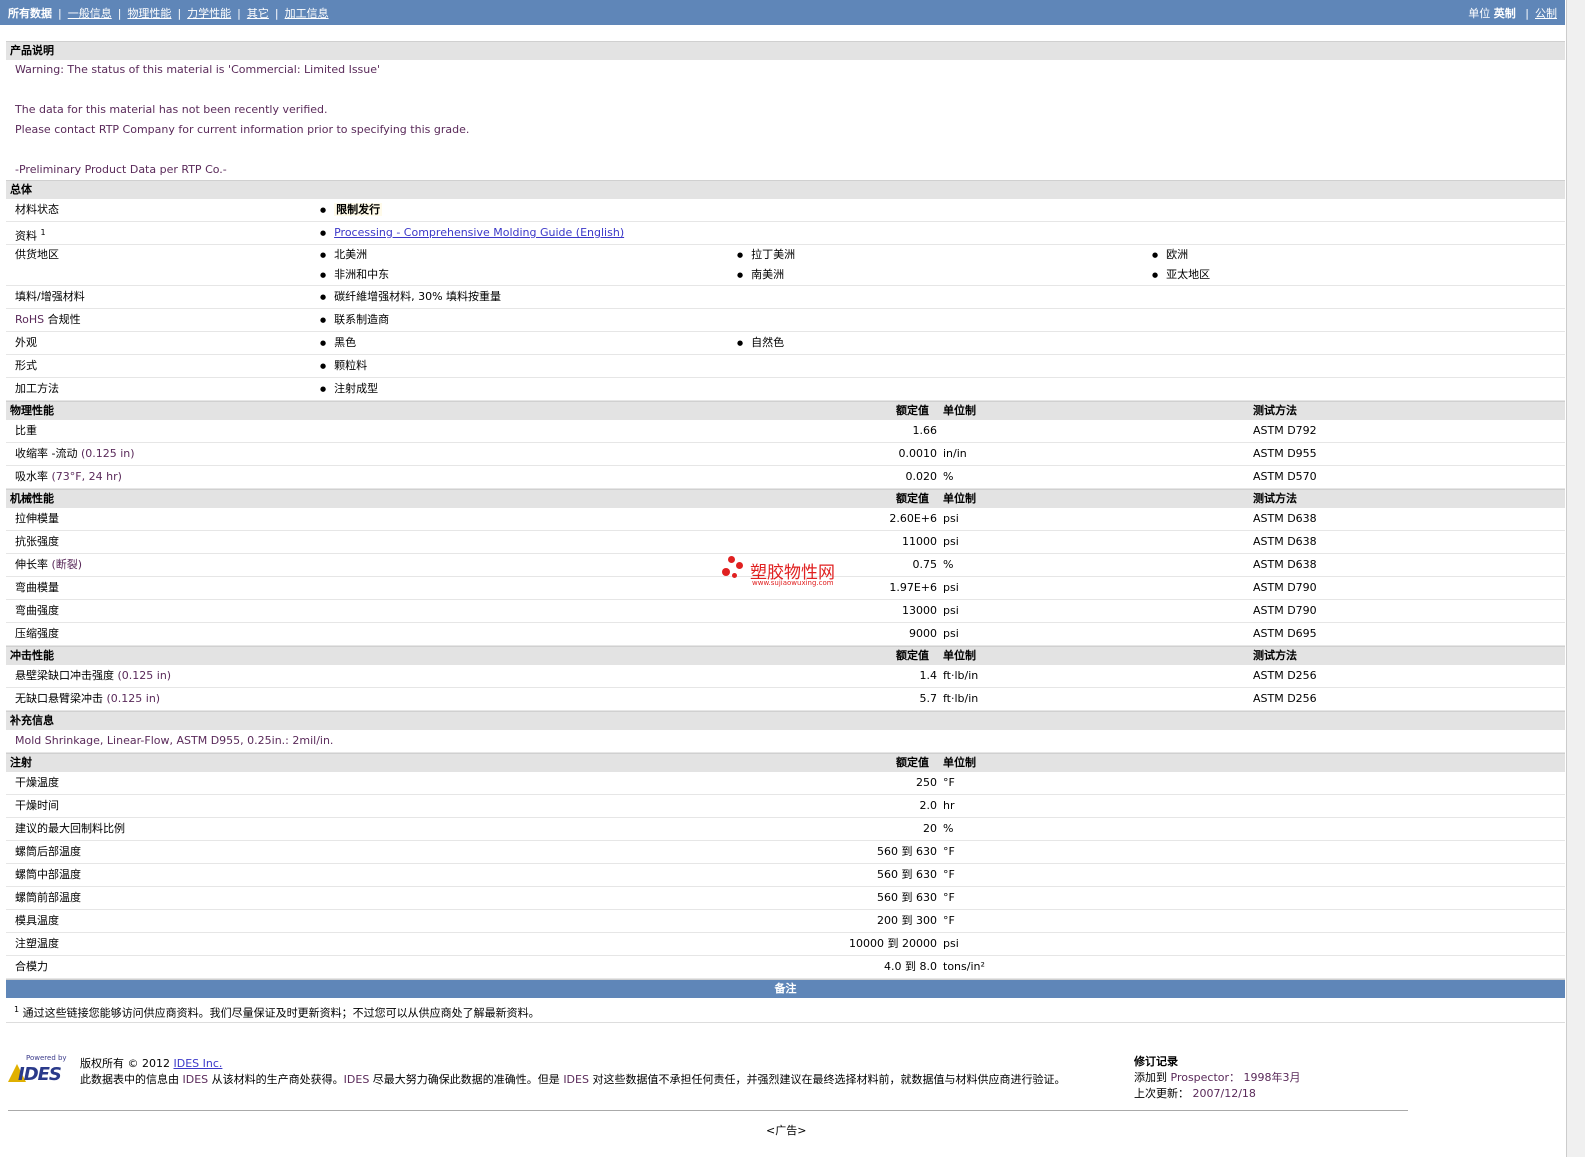 The width and height of the screenshot is (1585, 1157). I want to click on section-header-general: 总体, so click(785, 189).